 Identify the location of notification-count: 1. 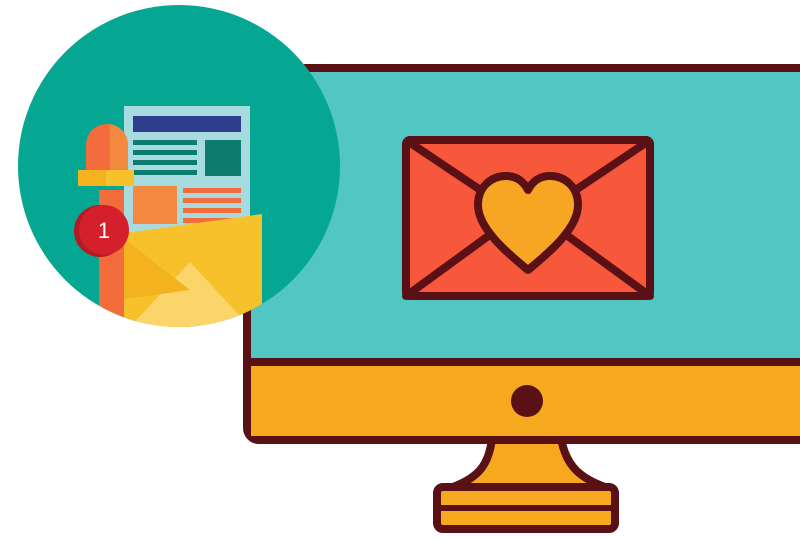
(104, 230).